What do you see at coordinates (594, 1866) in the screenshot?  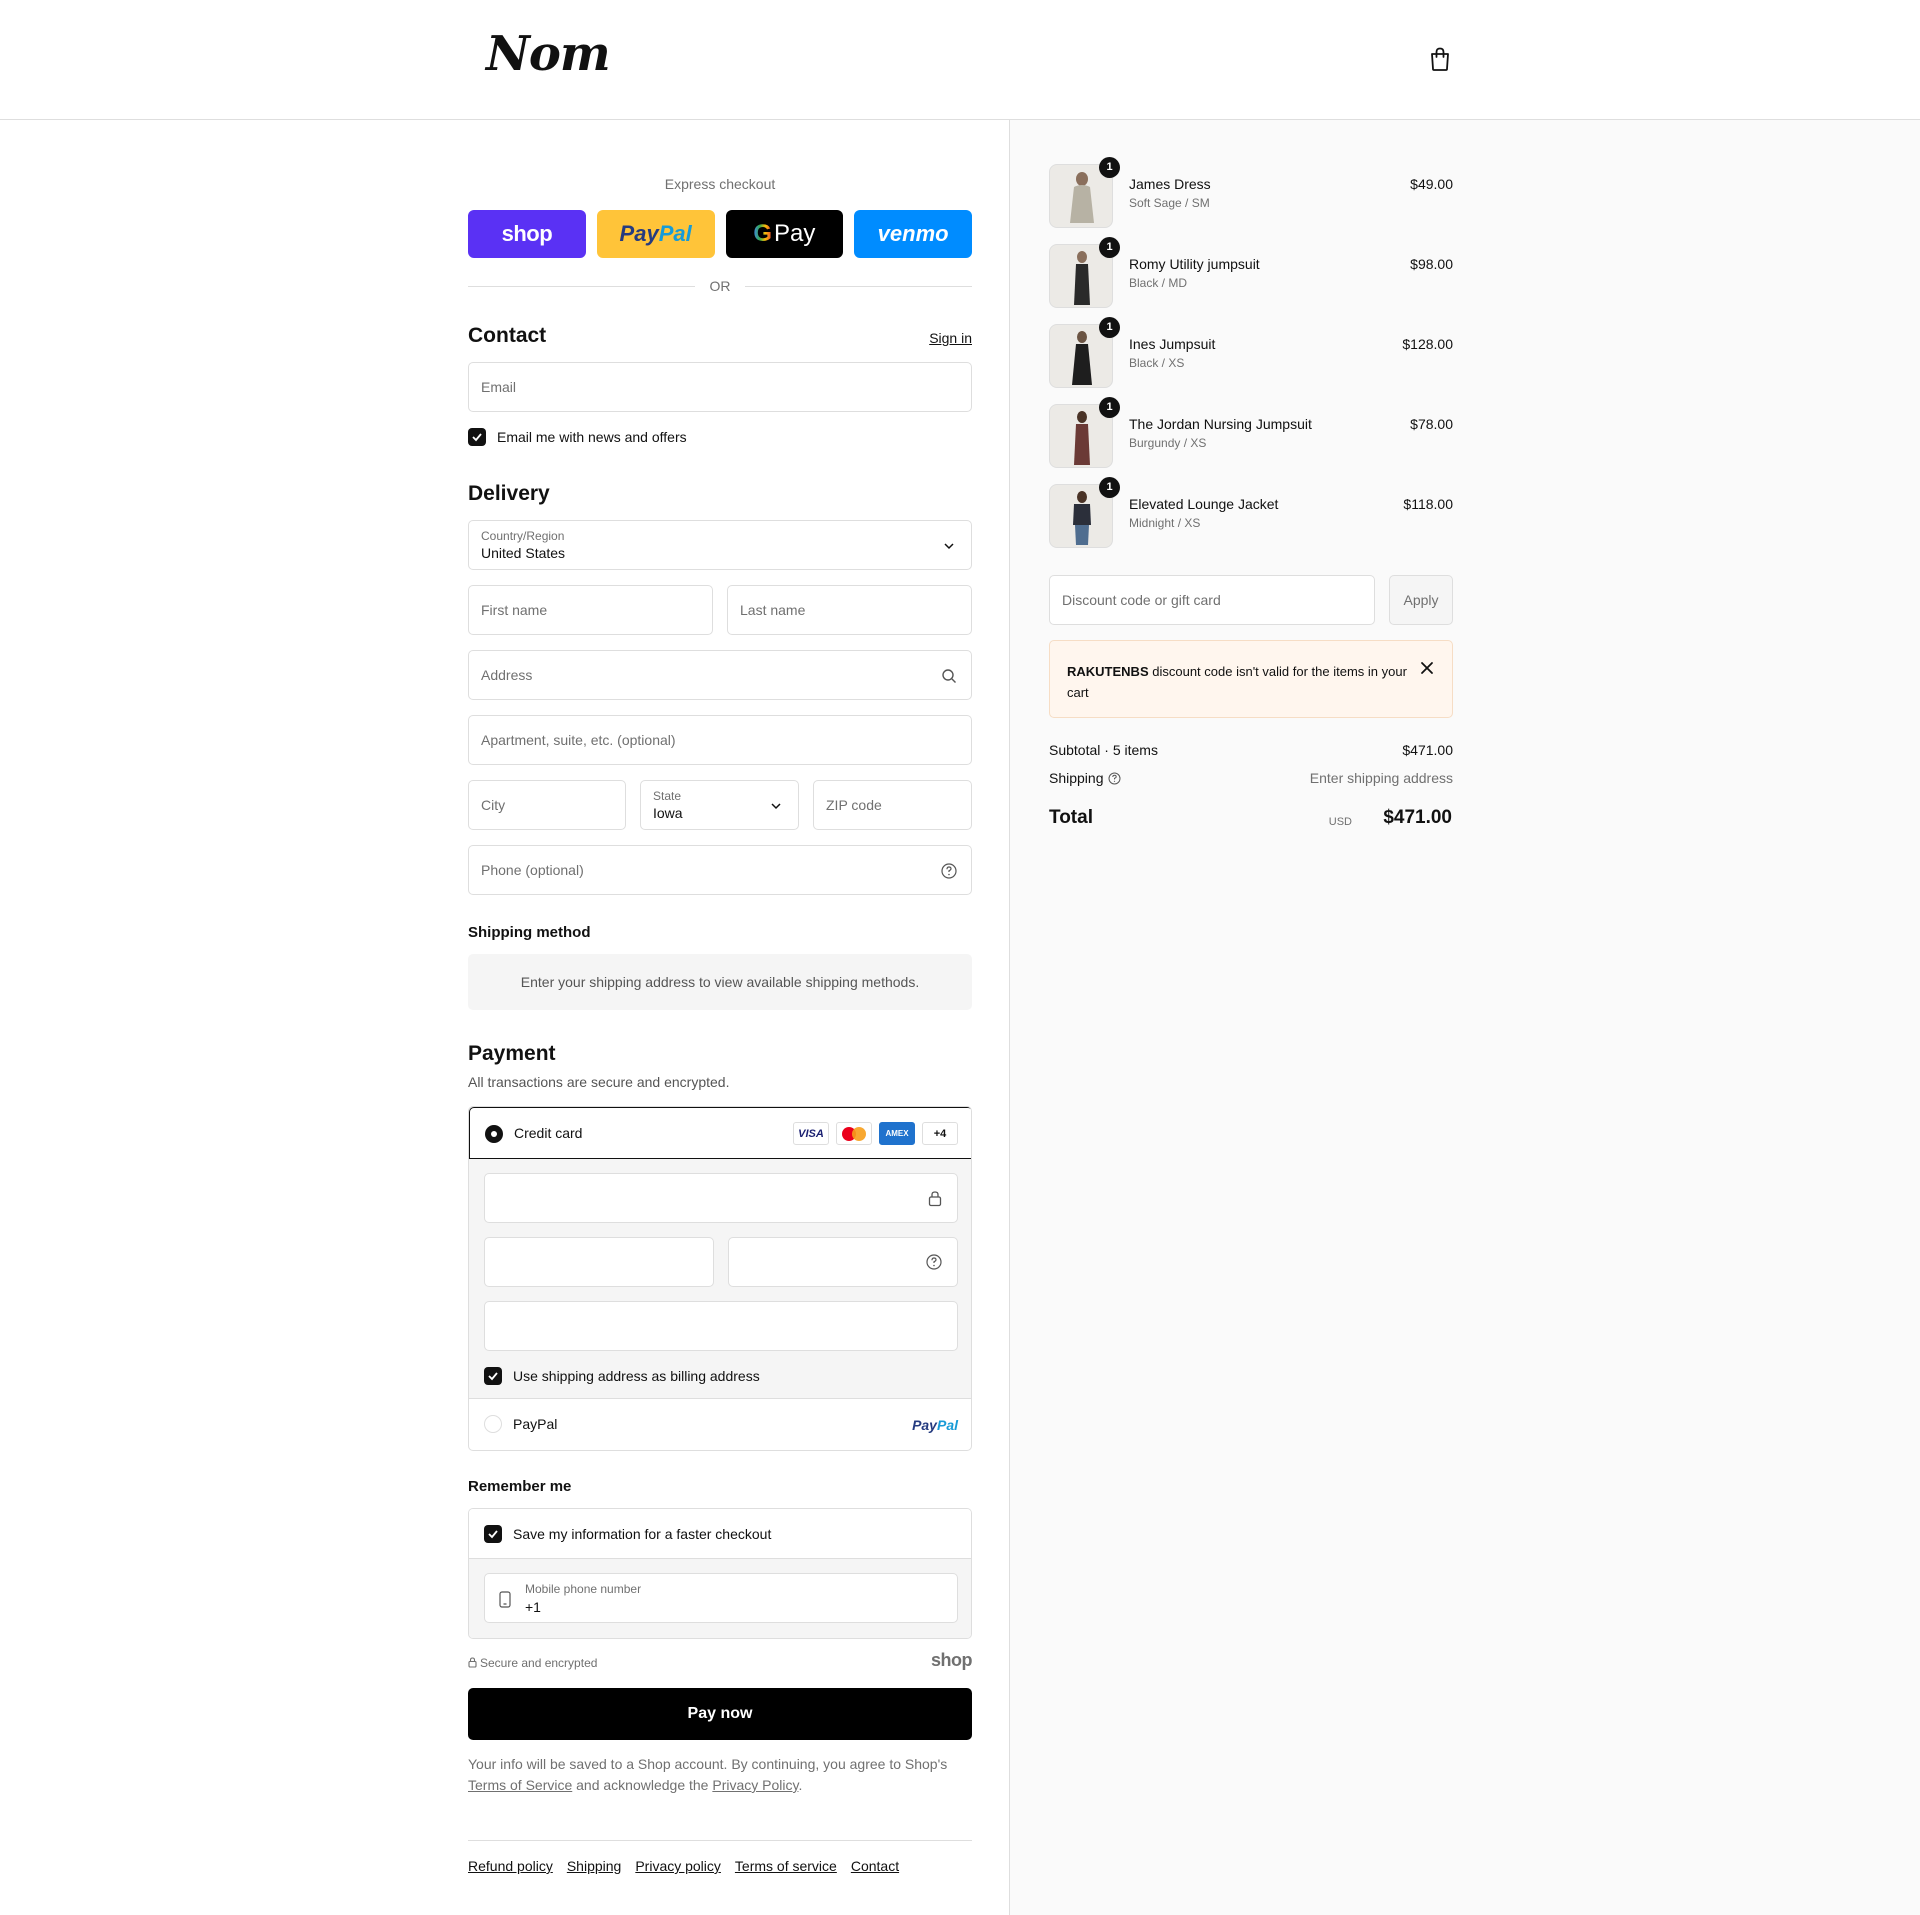 I see `shipping-policy-link: Shipping` at bounding box center [594, 1866].